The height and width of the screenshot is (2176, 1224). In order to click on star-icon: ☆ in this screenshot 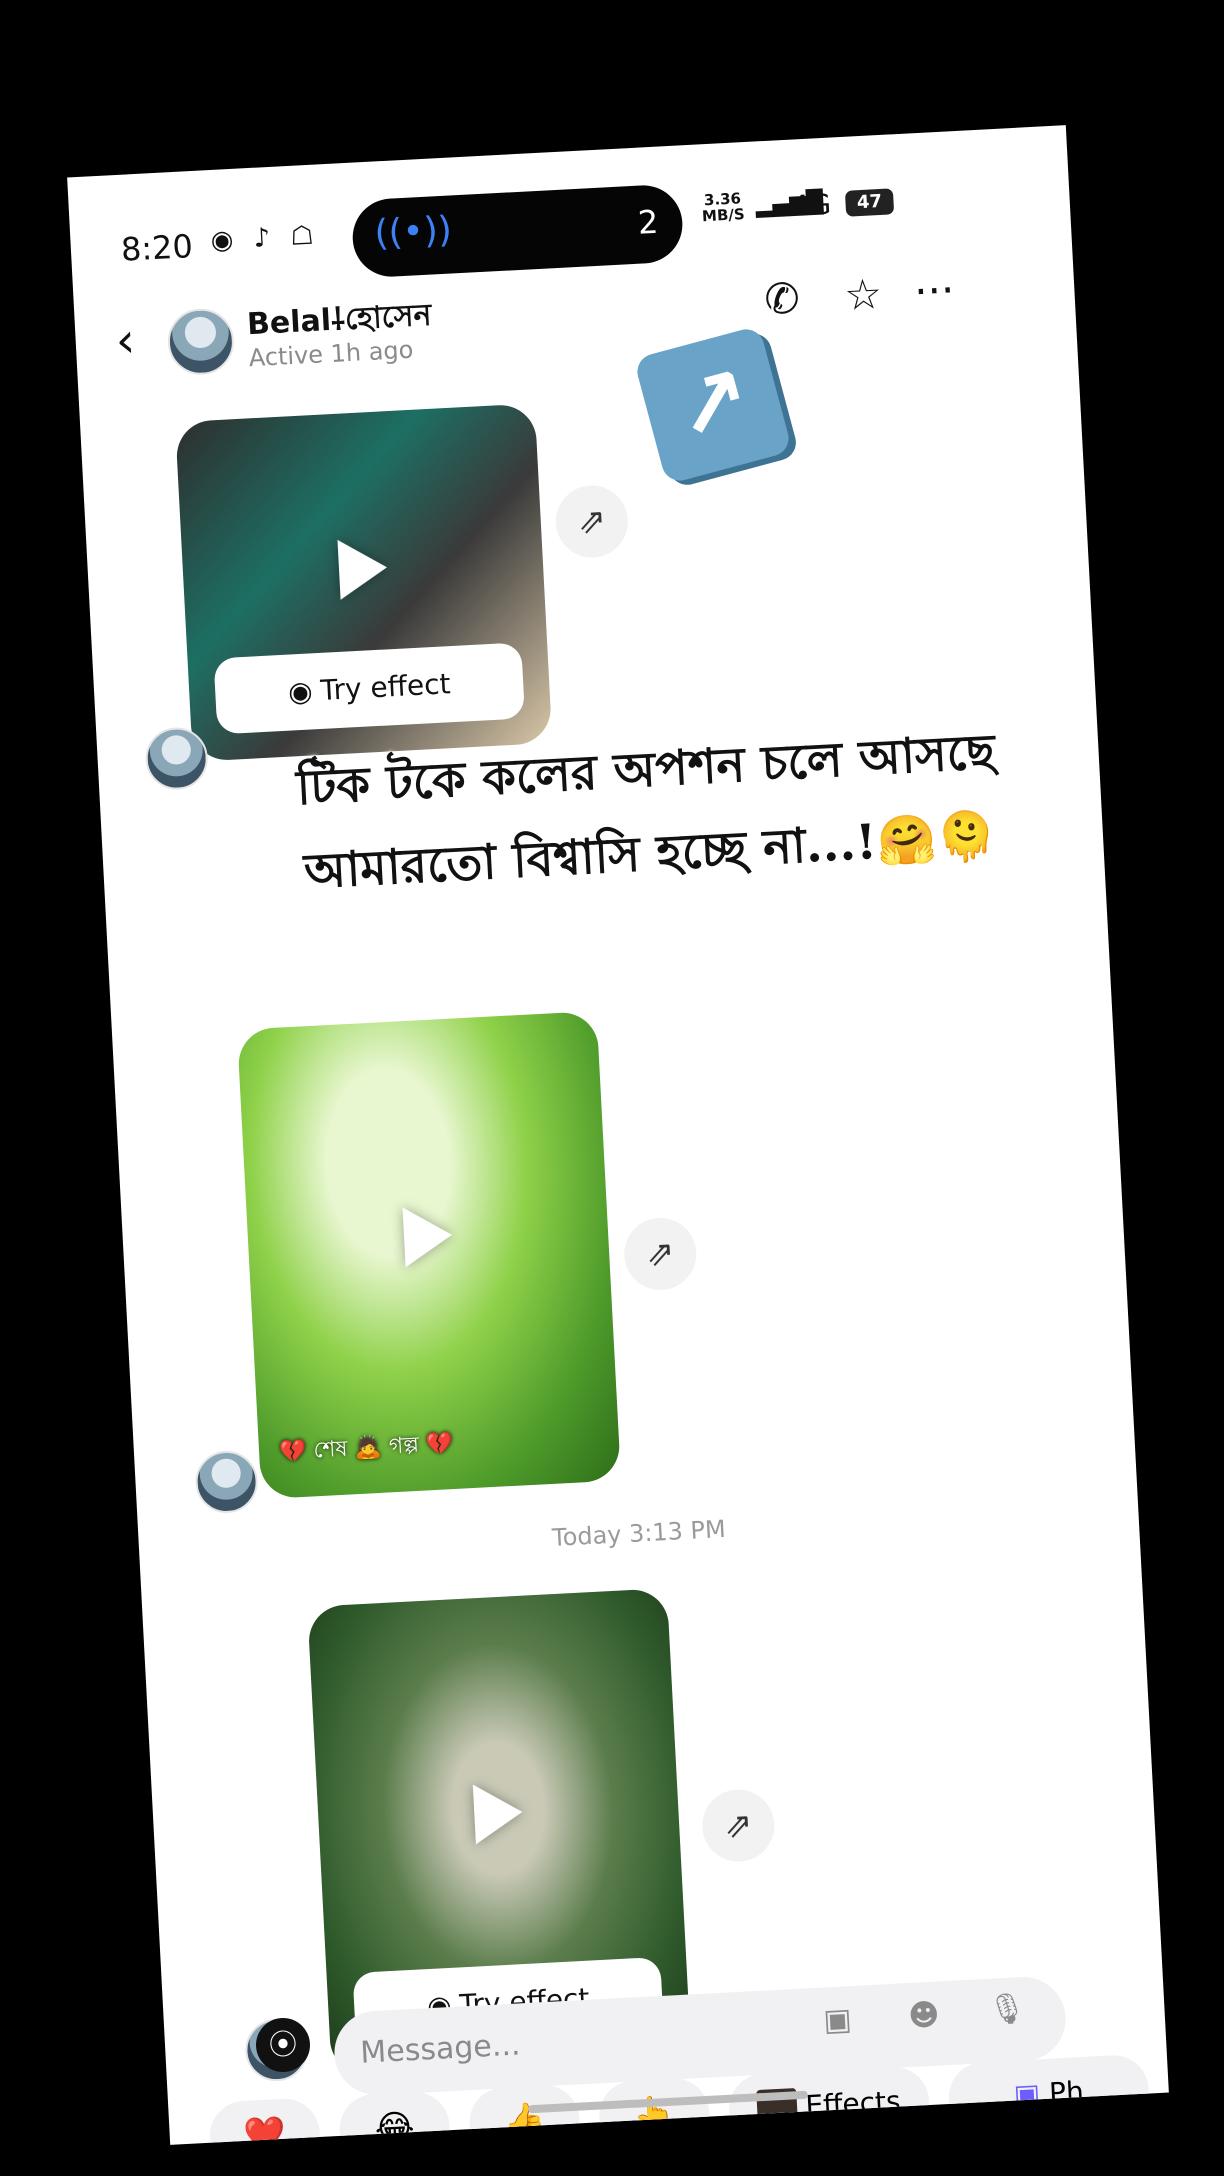, I will do `click(863, 294)`.